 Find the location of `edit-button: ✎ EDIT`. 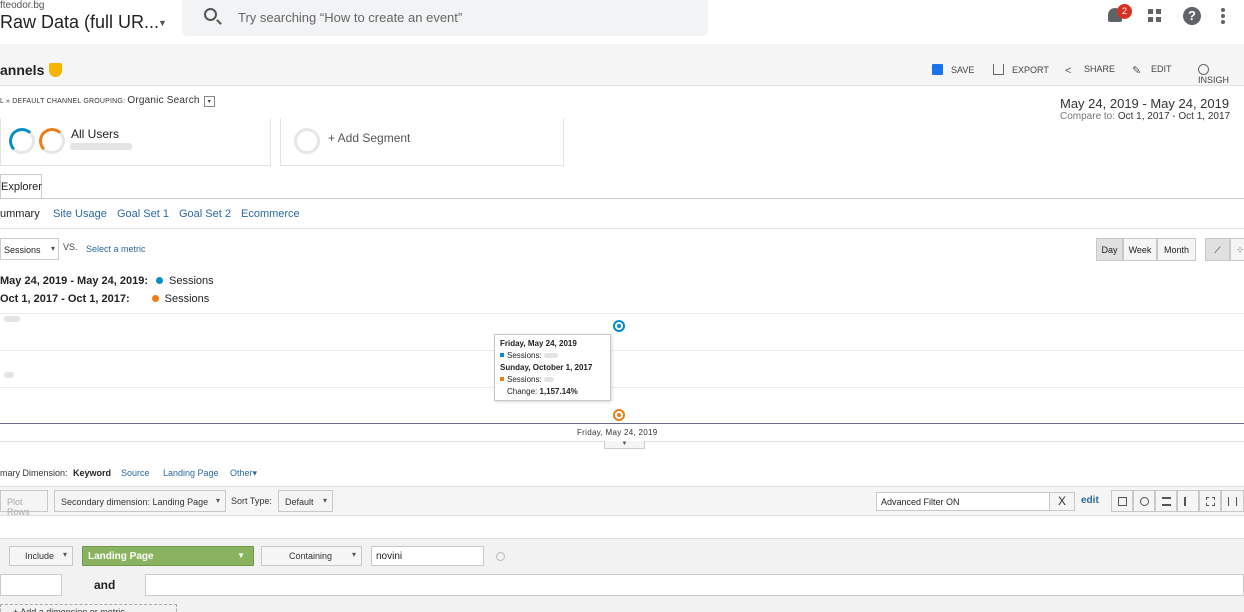

edit-button: ✎ EDIT is located at coordinates (1152, 70).